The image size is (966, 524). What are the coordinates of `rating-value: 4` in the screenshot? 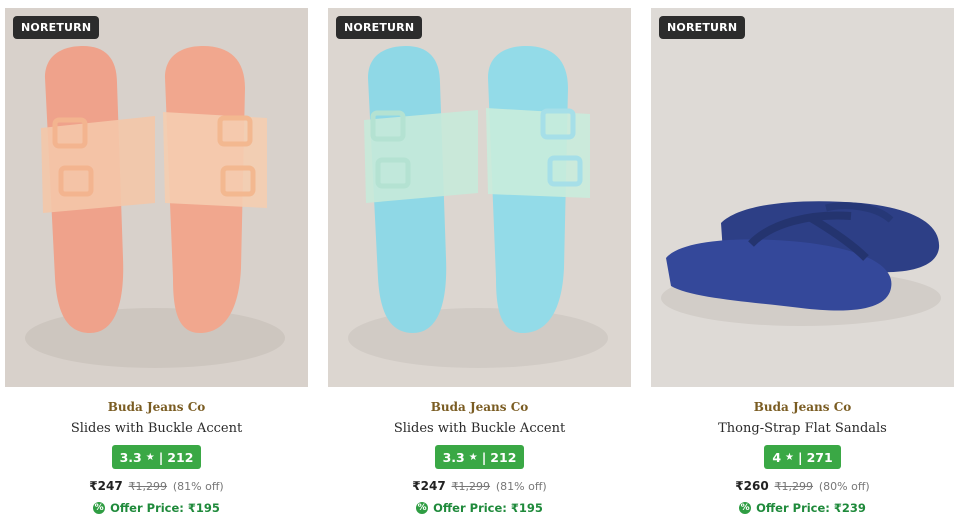 It's located at (777, 457).